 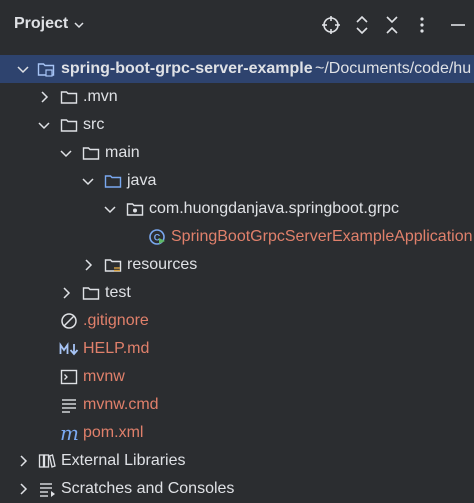 What do you see at coordinates (237, 293) in the screenshot?
I see `tree-item-test: test` at bounding box center [237, 293].